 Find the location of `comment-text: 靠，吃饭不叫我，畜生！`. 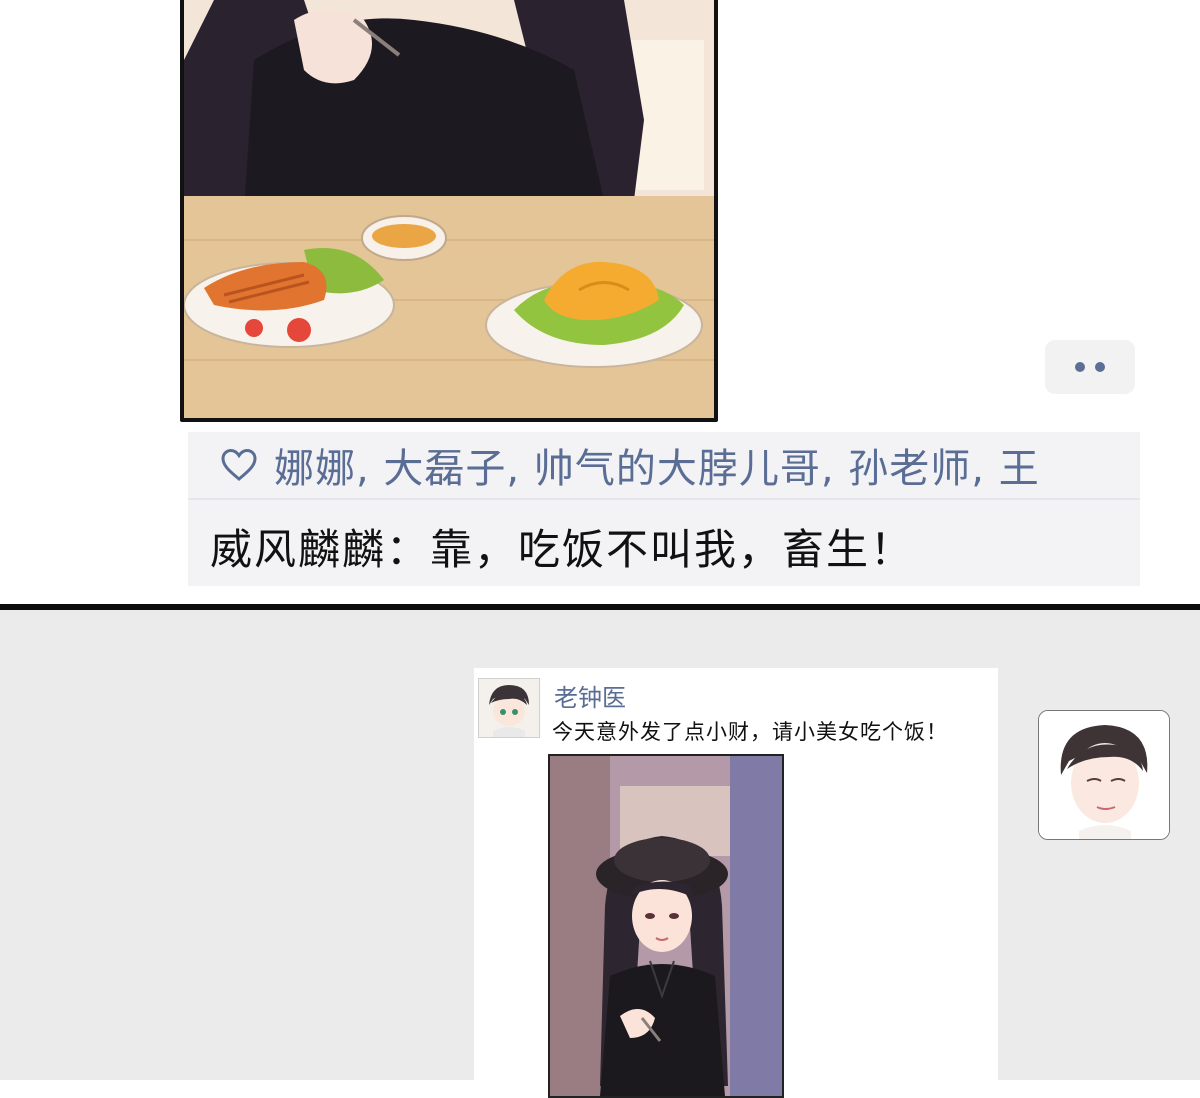

comment-text: 靠，吃饭不叫我，畜生！ is located at coordinates (672, 549).